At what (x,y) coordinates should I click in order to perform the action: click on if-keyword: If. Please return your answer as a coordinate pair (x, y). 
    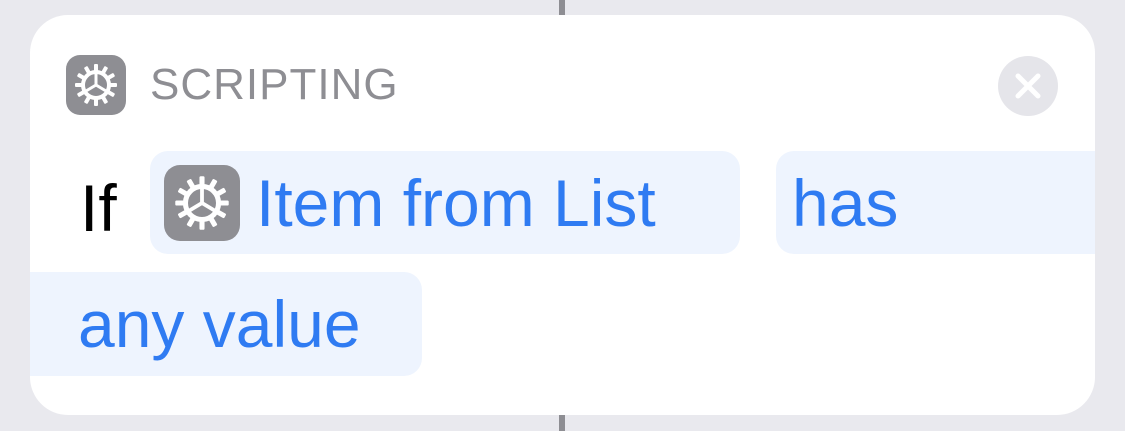
    Looking at the image, I should click on (98, 208).